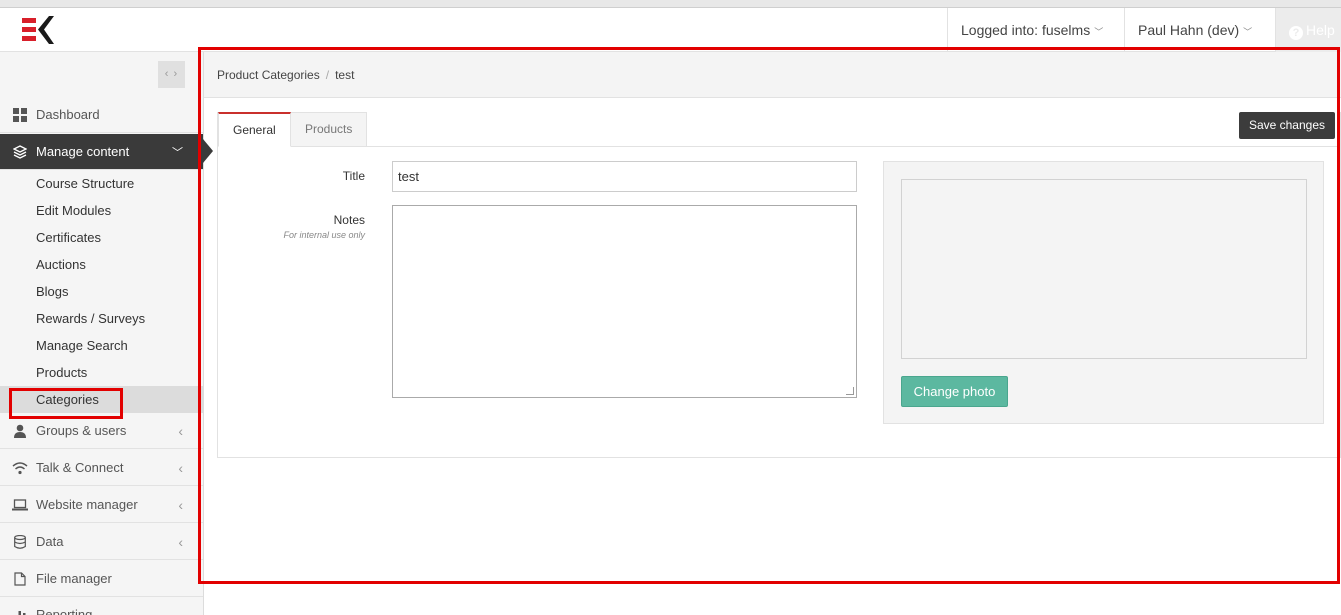  I want to click on bar-chart-icon, so click(20, 611).